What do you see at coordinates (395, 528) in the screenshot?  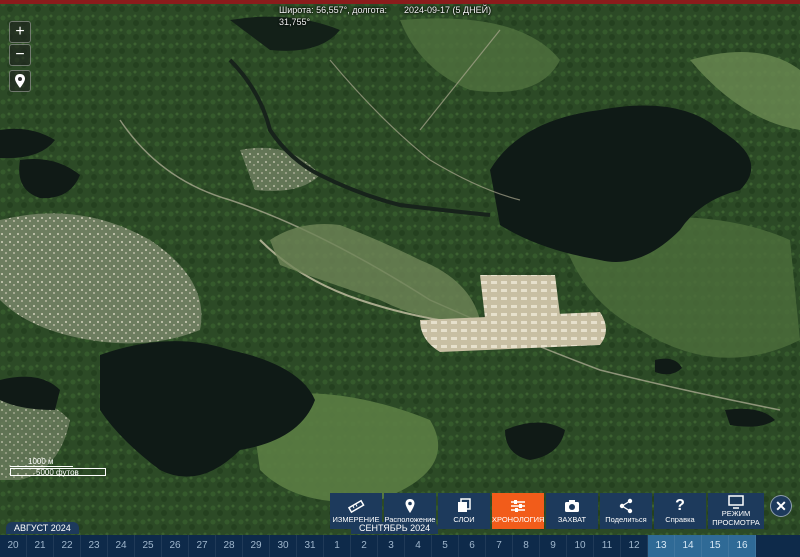 I see `month-label-september: СЕНТЯБРЬ 2024` at bounding box center [395, 528].